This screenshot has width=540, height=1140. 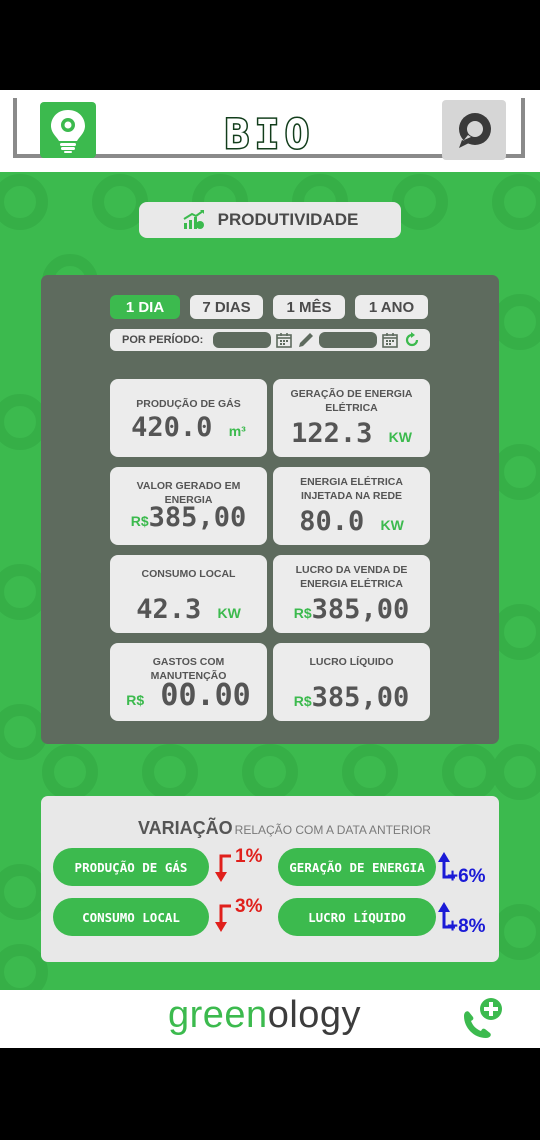 I want to click on tab-1-dia: 1 DIA, so click(x=145, y=307).